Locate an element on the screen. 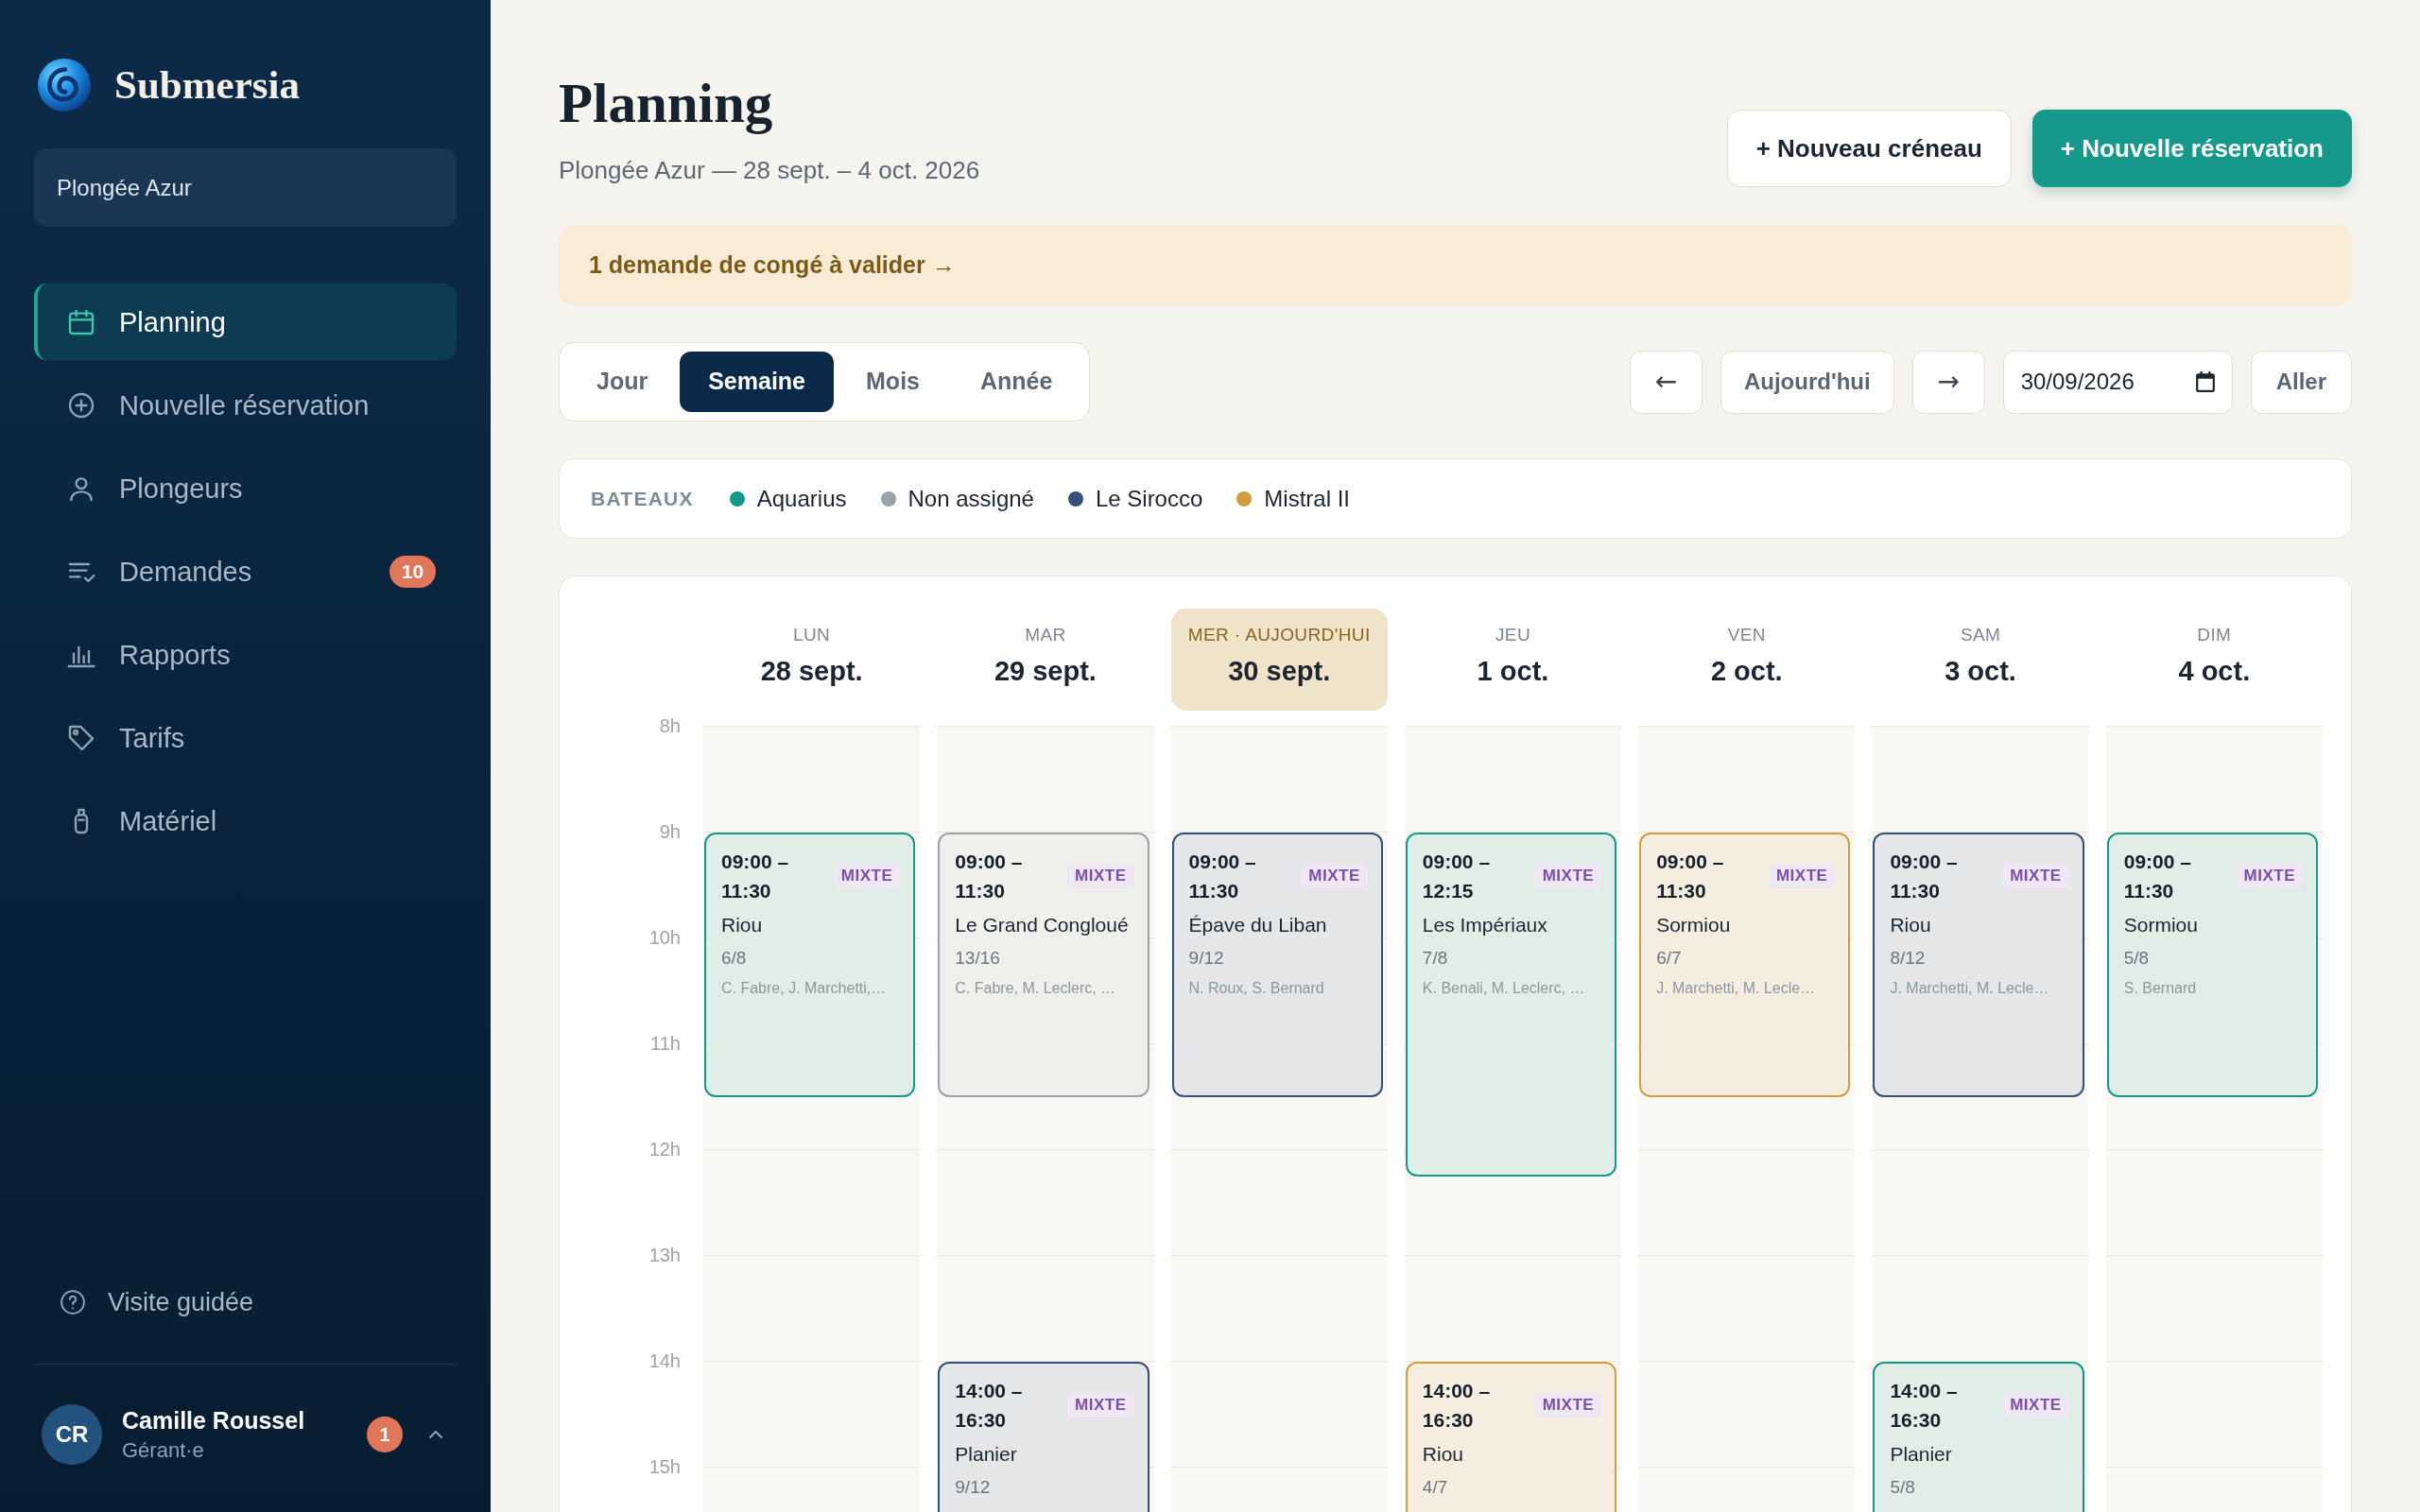  event-site: Épave du Liban is located at coordinates (1258, 925).